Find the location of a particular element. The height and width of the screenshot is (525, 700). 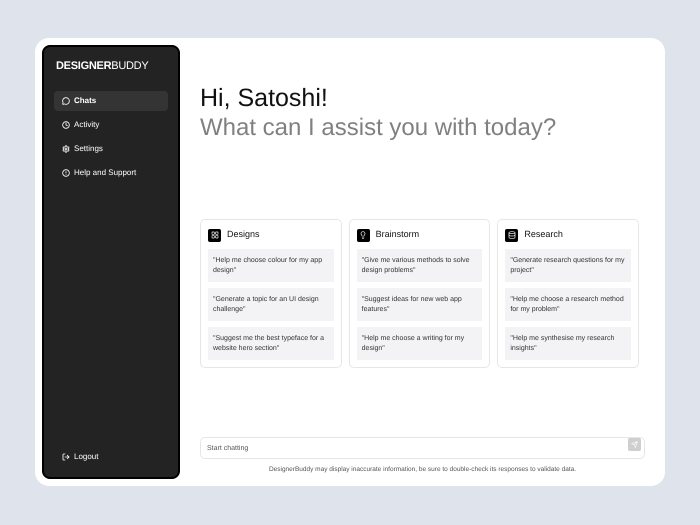

chat-icon is located at coordinates (66, 100).